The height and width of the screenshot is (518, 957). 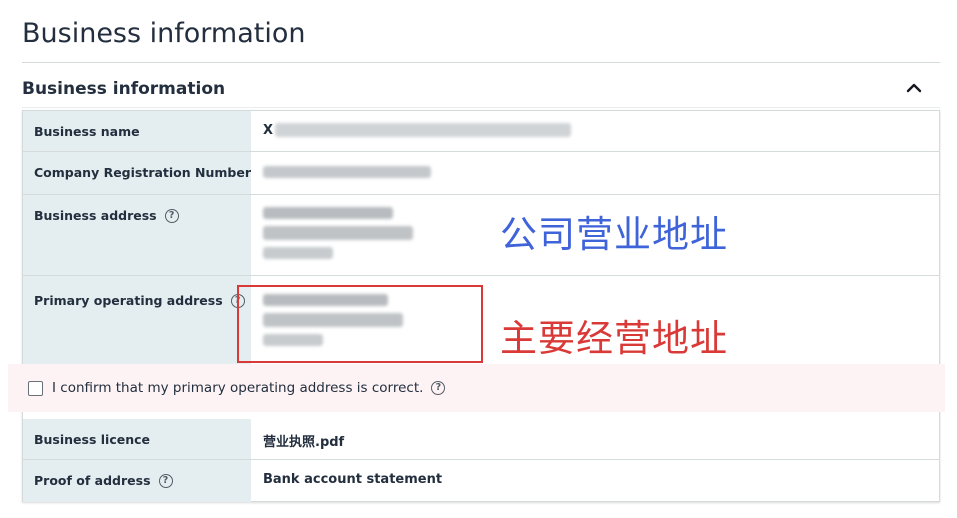 What do you see at coordinates (268, 130) in the screenshot?
I see `business-name-value: X` at bounding box center [268, 130].